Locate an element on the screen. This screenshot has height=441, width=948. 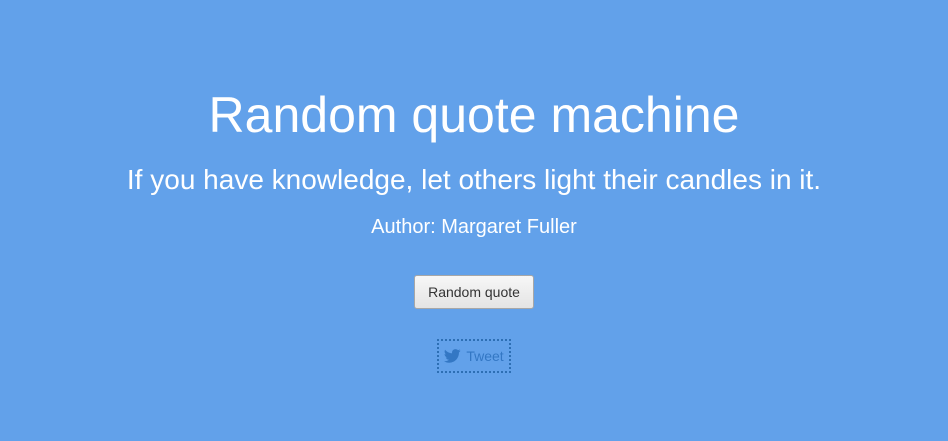
twitter-bird-icon is located at coordinates (452, 356).